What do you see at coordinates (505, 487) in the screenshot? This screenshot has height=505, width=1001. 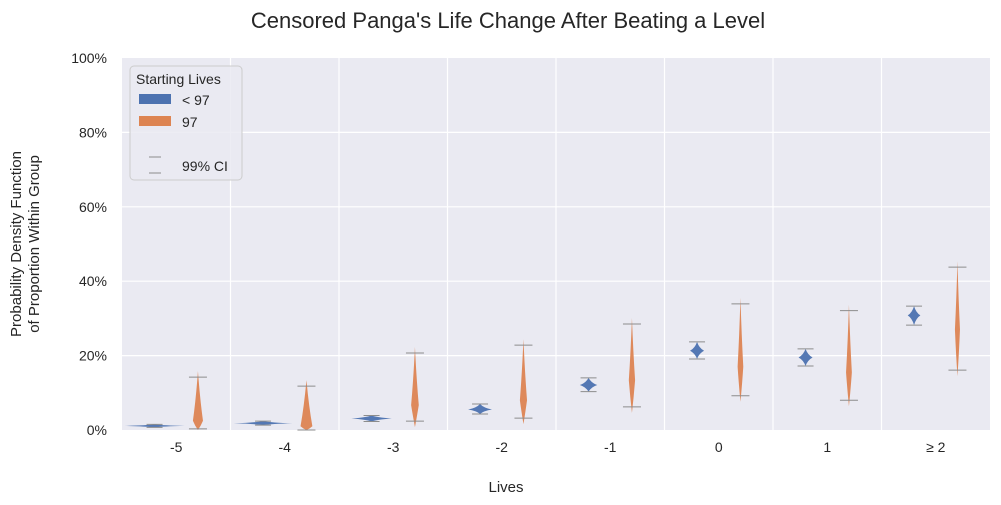 I see `x-axis-label: Lives` at bounding box center [505, 487].